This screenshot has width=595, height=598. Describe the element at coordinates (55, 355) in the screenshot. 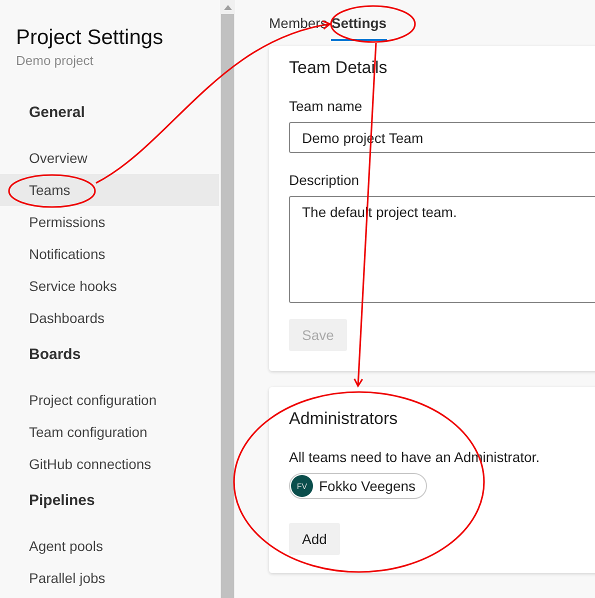

I see `section-heading: Boards` at that location.